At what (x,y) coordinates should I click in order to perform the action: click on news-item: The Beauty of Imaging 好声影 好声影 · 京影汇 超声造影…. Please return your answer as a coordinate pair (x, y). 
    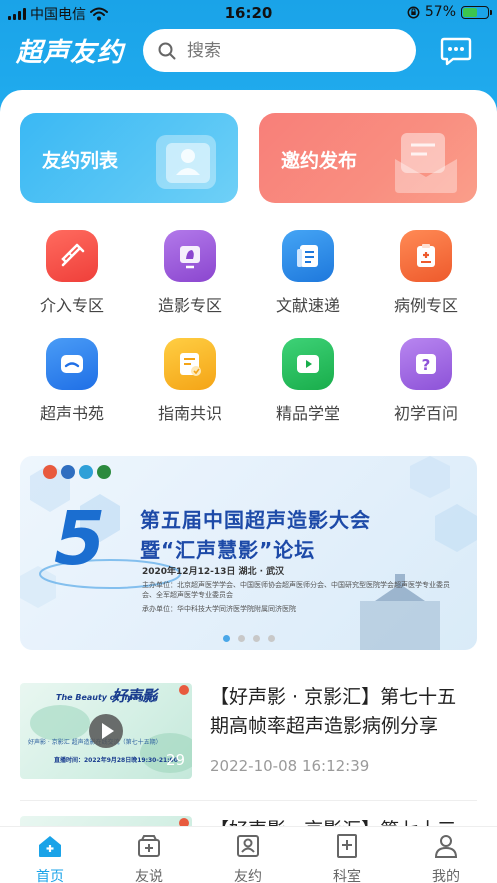
    Looking at the image, I should click on (248, 733).